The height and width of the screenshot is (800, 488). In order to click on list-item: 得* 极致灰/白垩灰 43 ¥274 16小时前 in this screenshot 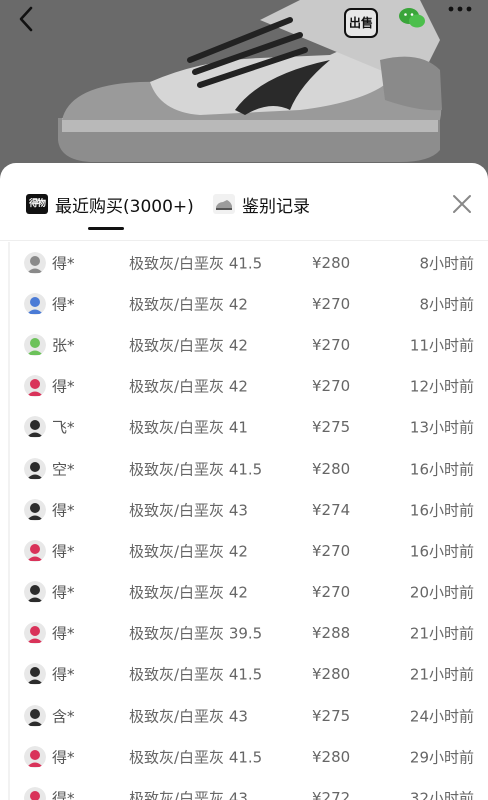, I will do `click(244, 509)`.